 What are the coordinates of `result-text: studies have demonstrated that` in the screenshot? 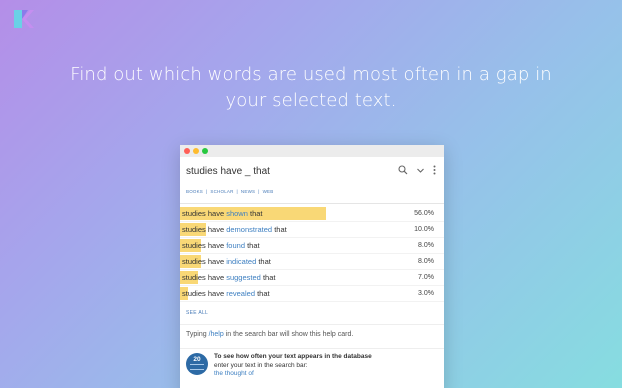 It's located at (234, 229).